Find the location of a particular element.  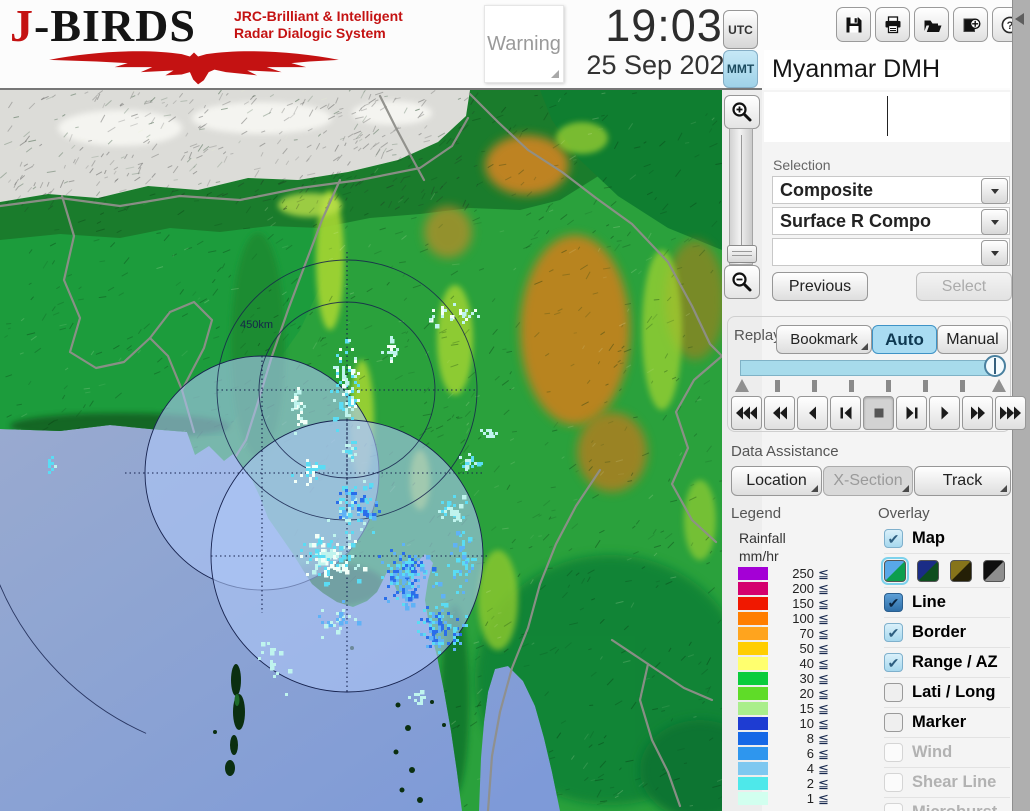

replay-slider-track is located at coordinates (866, 368).